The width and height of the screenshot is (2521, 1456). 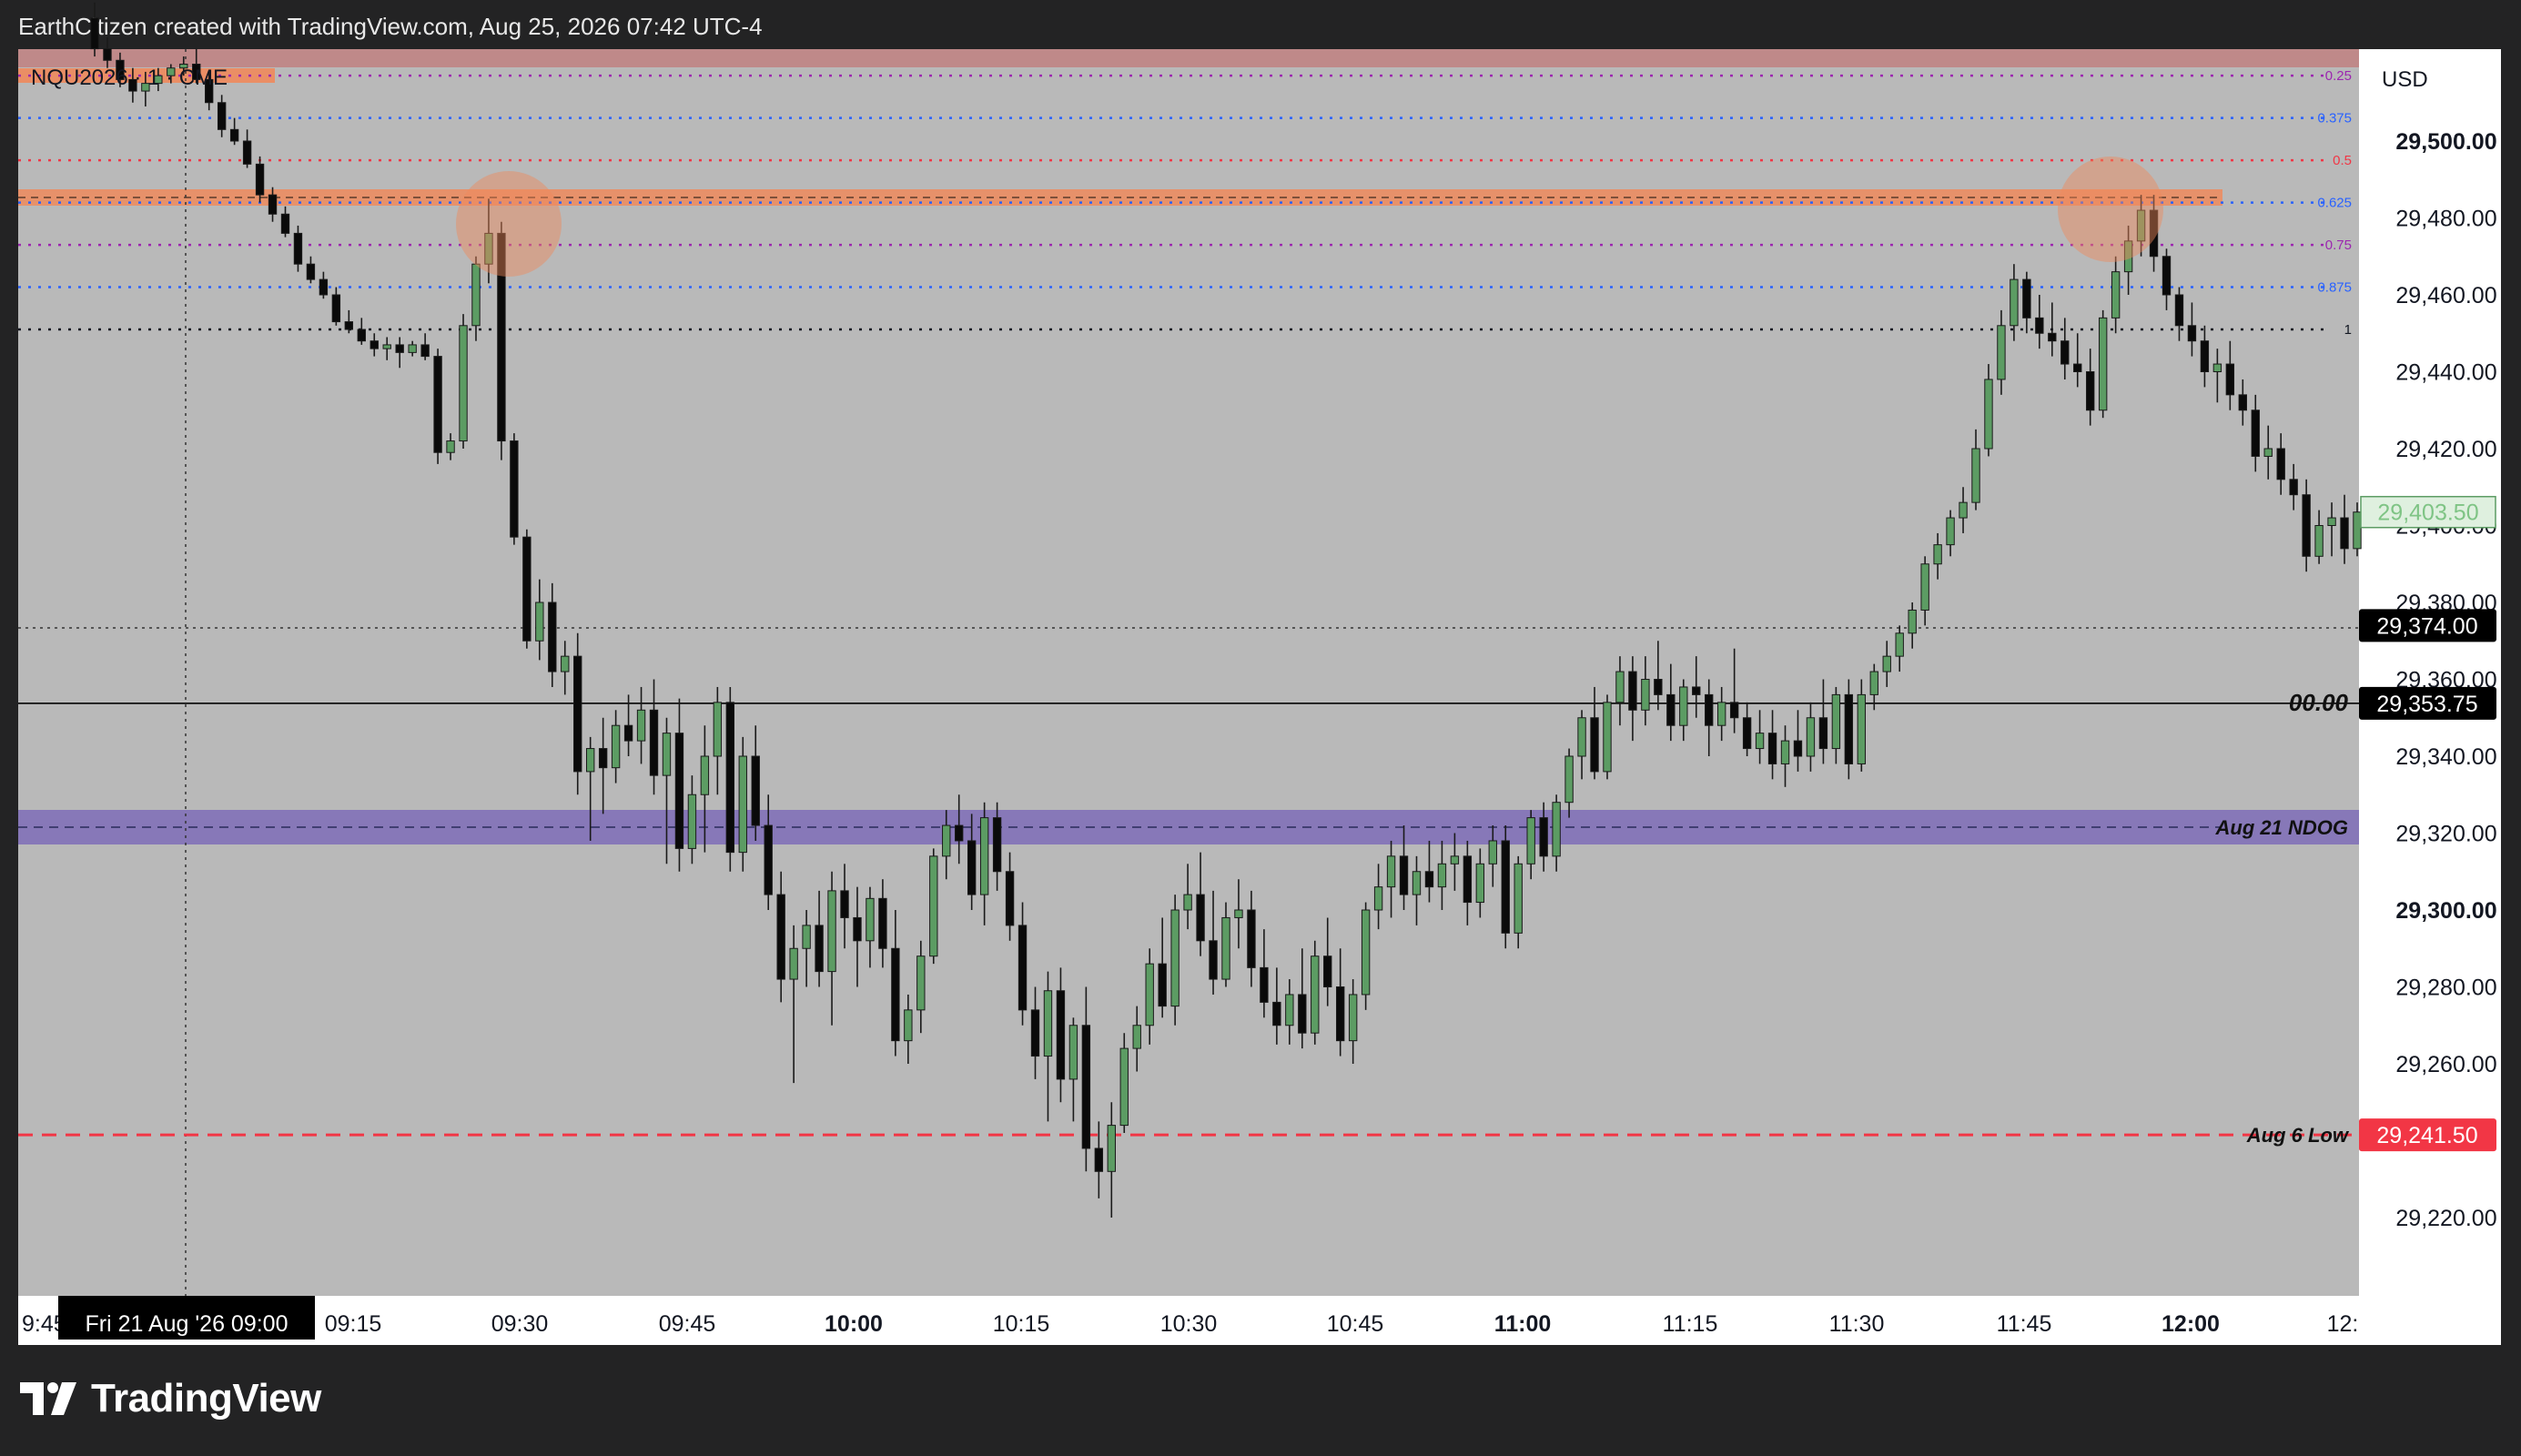 I want to click on y-tick-label: 29,340.00, so click(x=2446, y=757).